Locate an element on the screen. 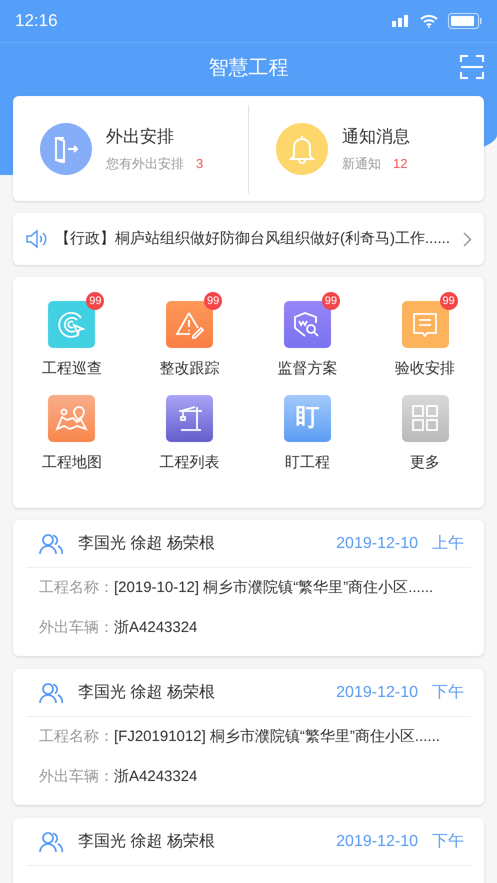 The image size is (497, 883). record-card: 李国光 徐超 杨荣根 2019-12-10 下午 工程名称：[FJ20191012] 桐乡市濮院镇“繁华里”商住小区...... 外出车辆：浙A4243324 is located at coordinates (248, 737).